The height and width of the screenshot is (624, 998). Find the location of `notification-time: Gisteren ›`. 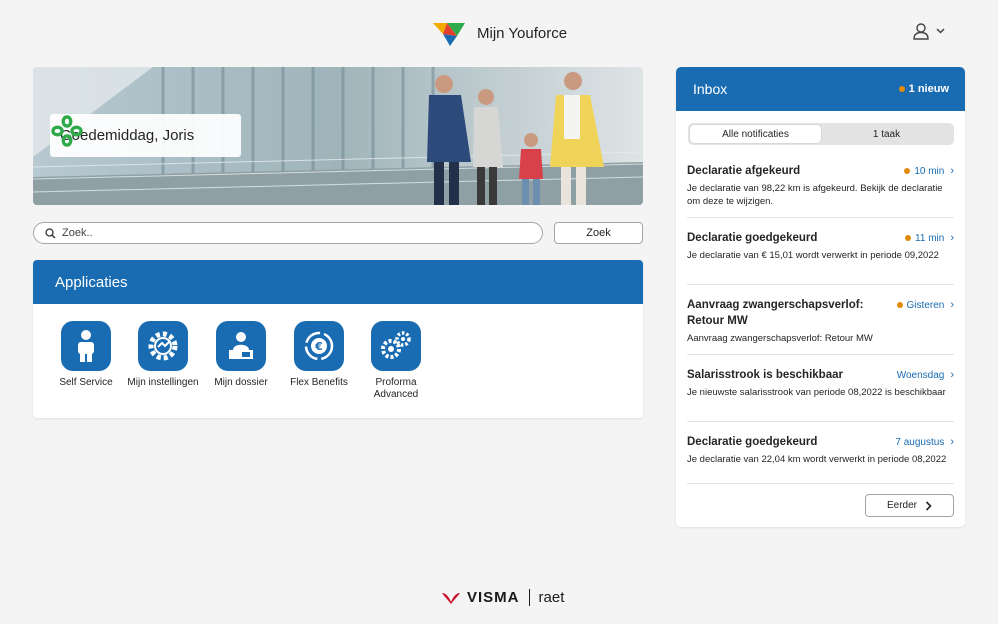

notification-time: Gisteren › is located at coordinates (925, 304).